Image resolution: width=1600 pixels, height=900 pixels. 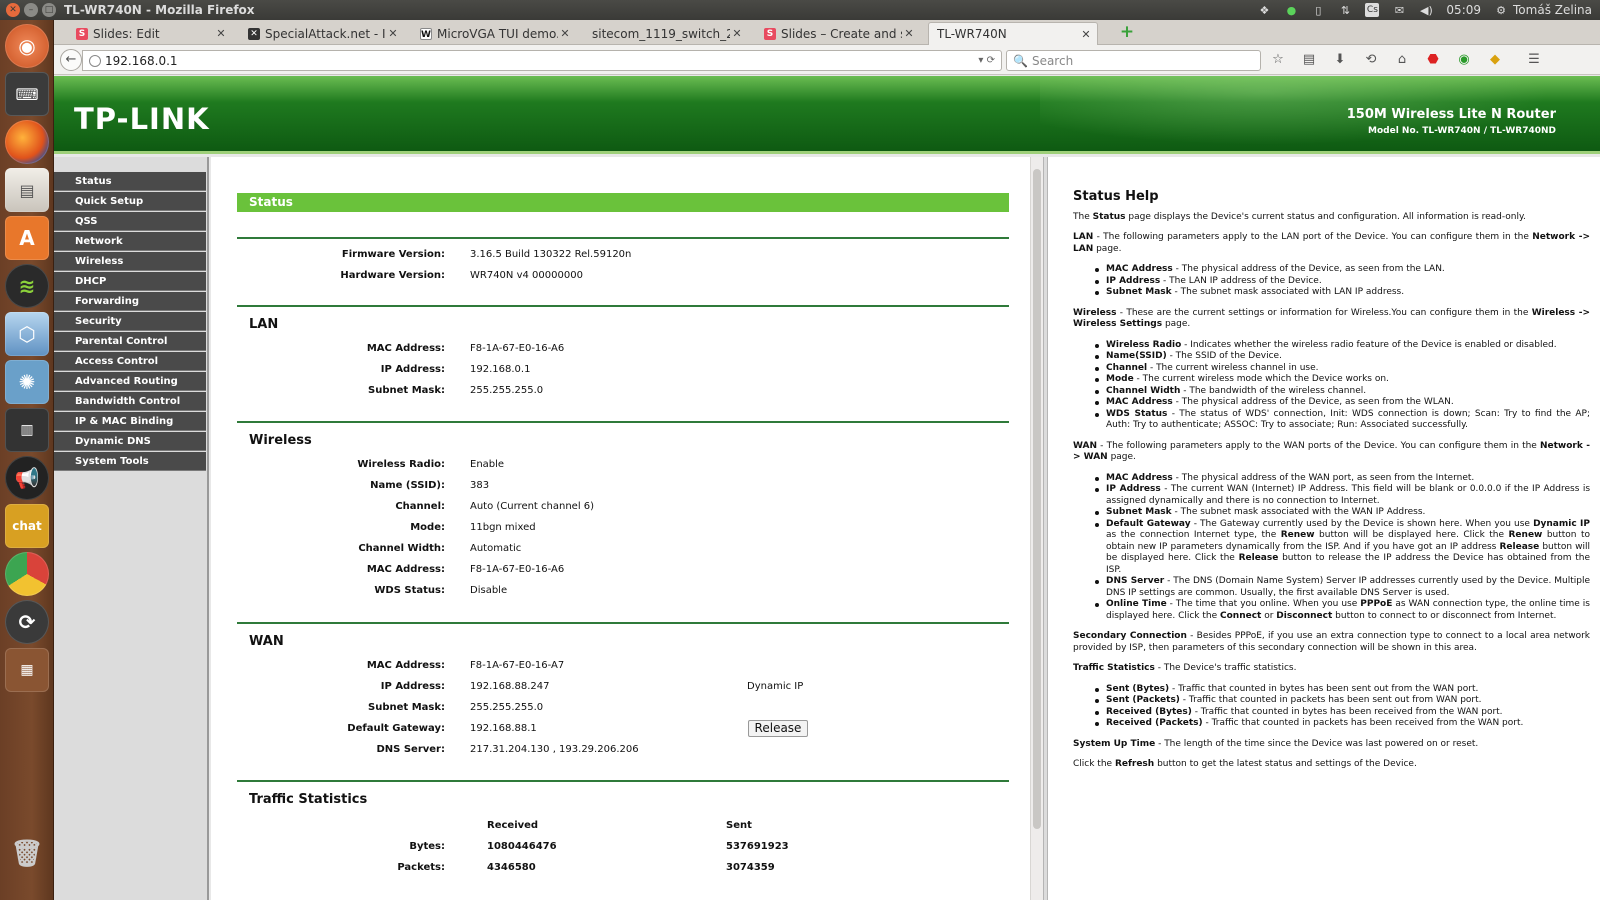 I want to click on scrollbar-thumb, so click(x=1037, y=499).